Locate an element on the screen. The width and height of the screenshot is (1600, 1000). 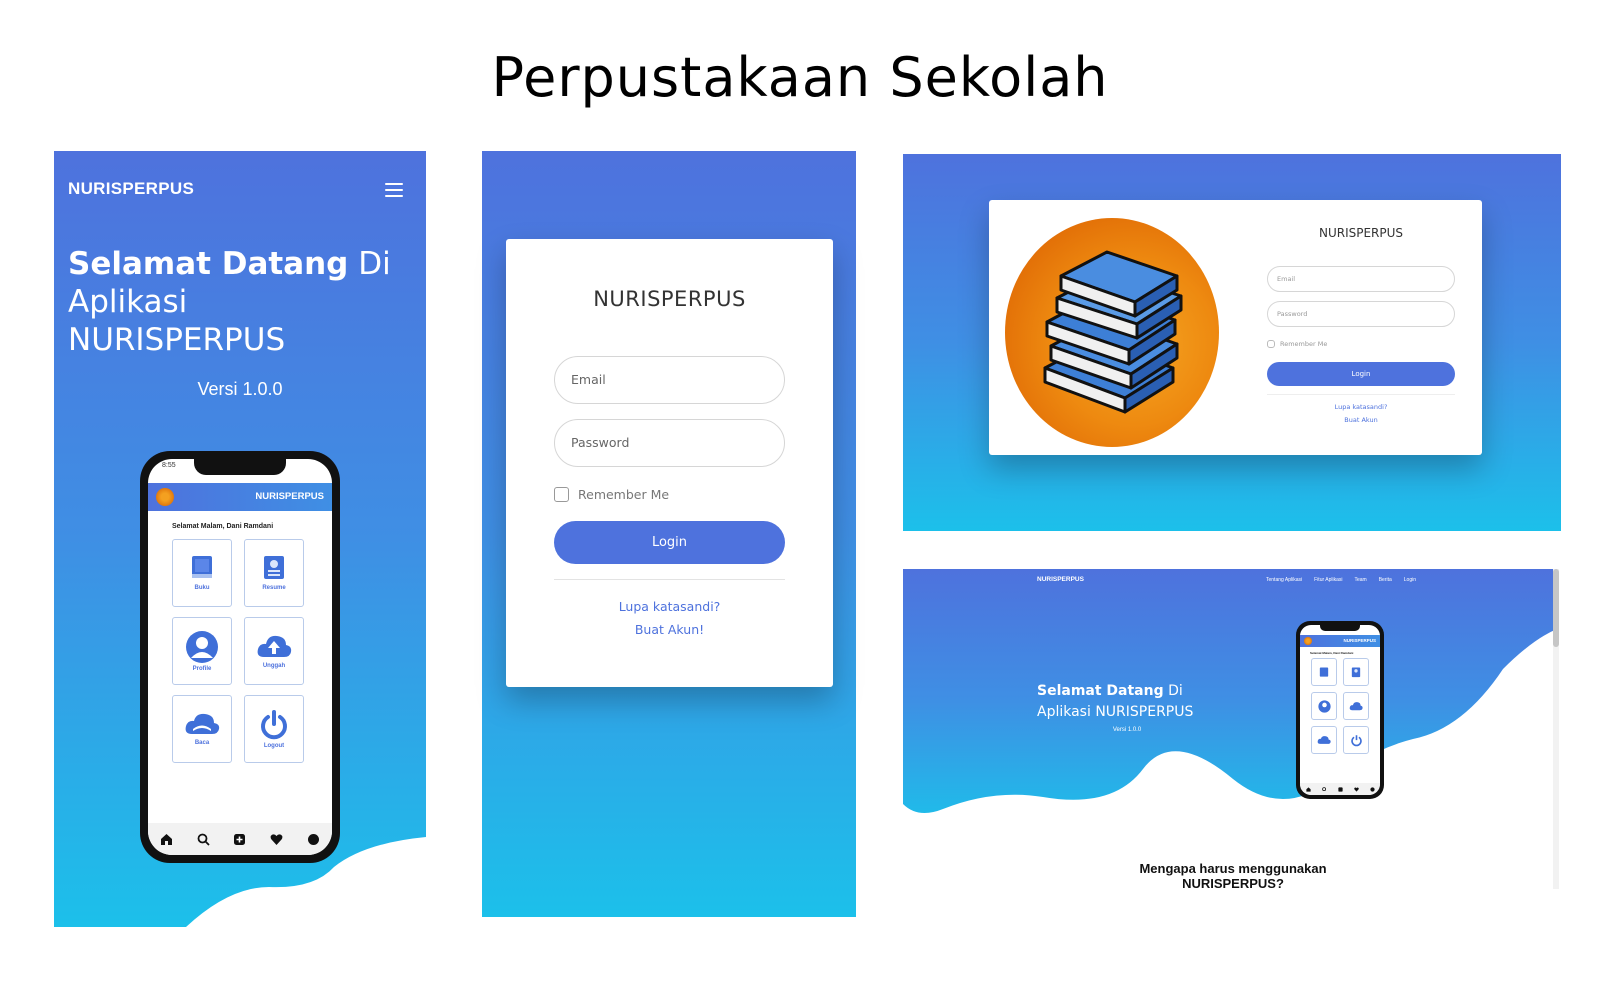
create-account-link: Buat Akun is located at coordinates (1361, 420).